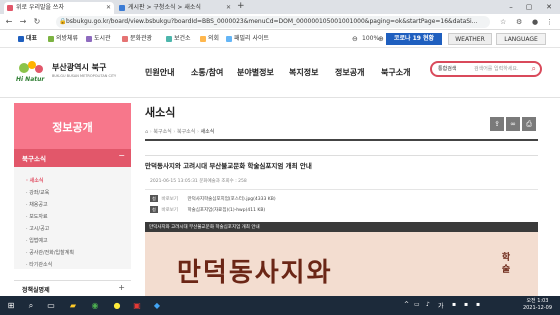 The image size is (560, 315). Describe the element at coordinates (159, 72) in the screenshot. I see `gnb-item: 민원안내` at that location.